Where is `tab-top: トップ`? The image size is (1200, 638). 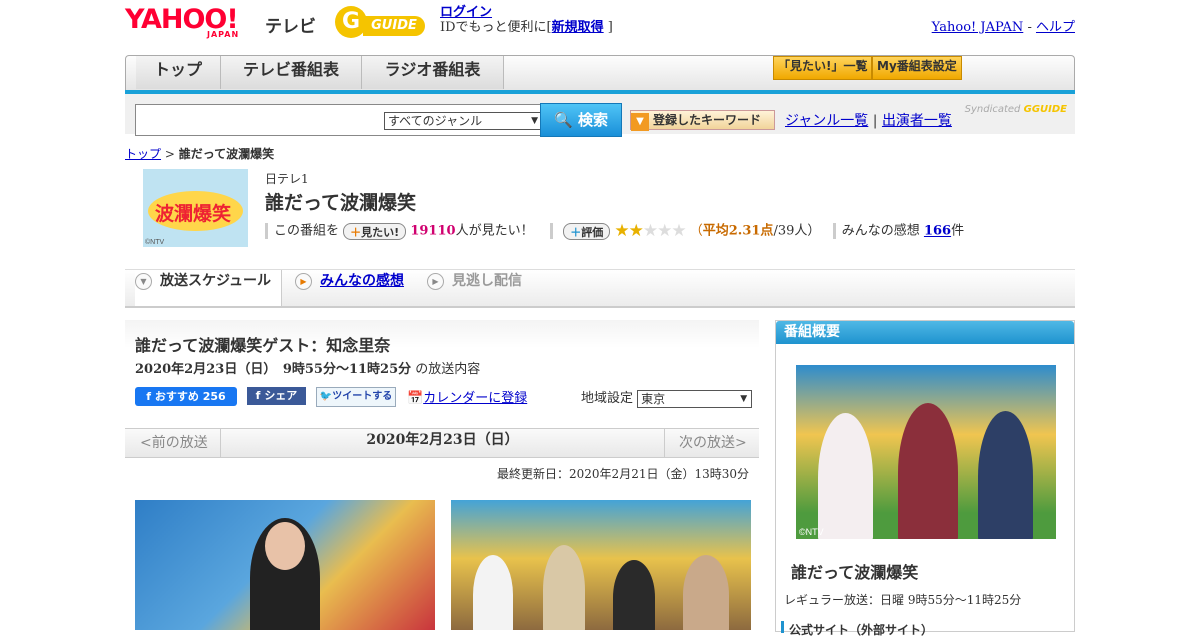 tab-top: トップ is located at coordinates (178, 72).